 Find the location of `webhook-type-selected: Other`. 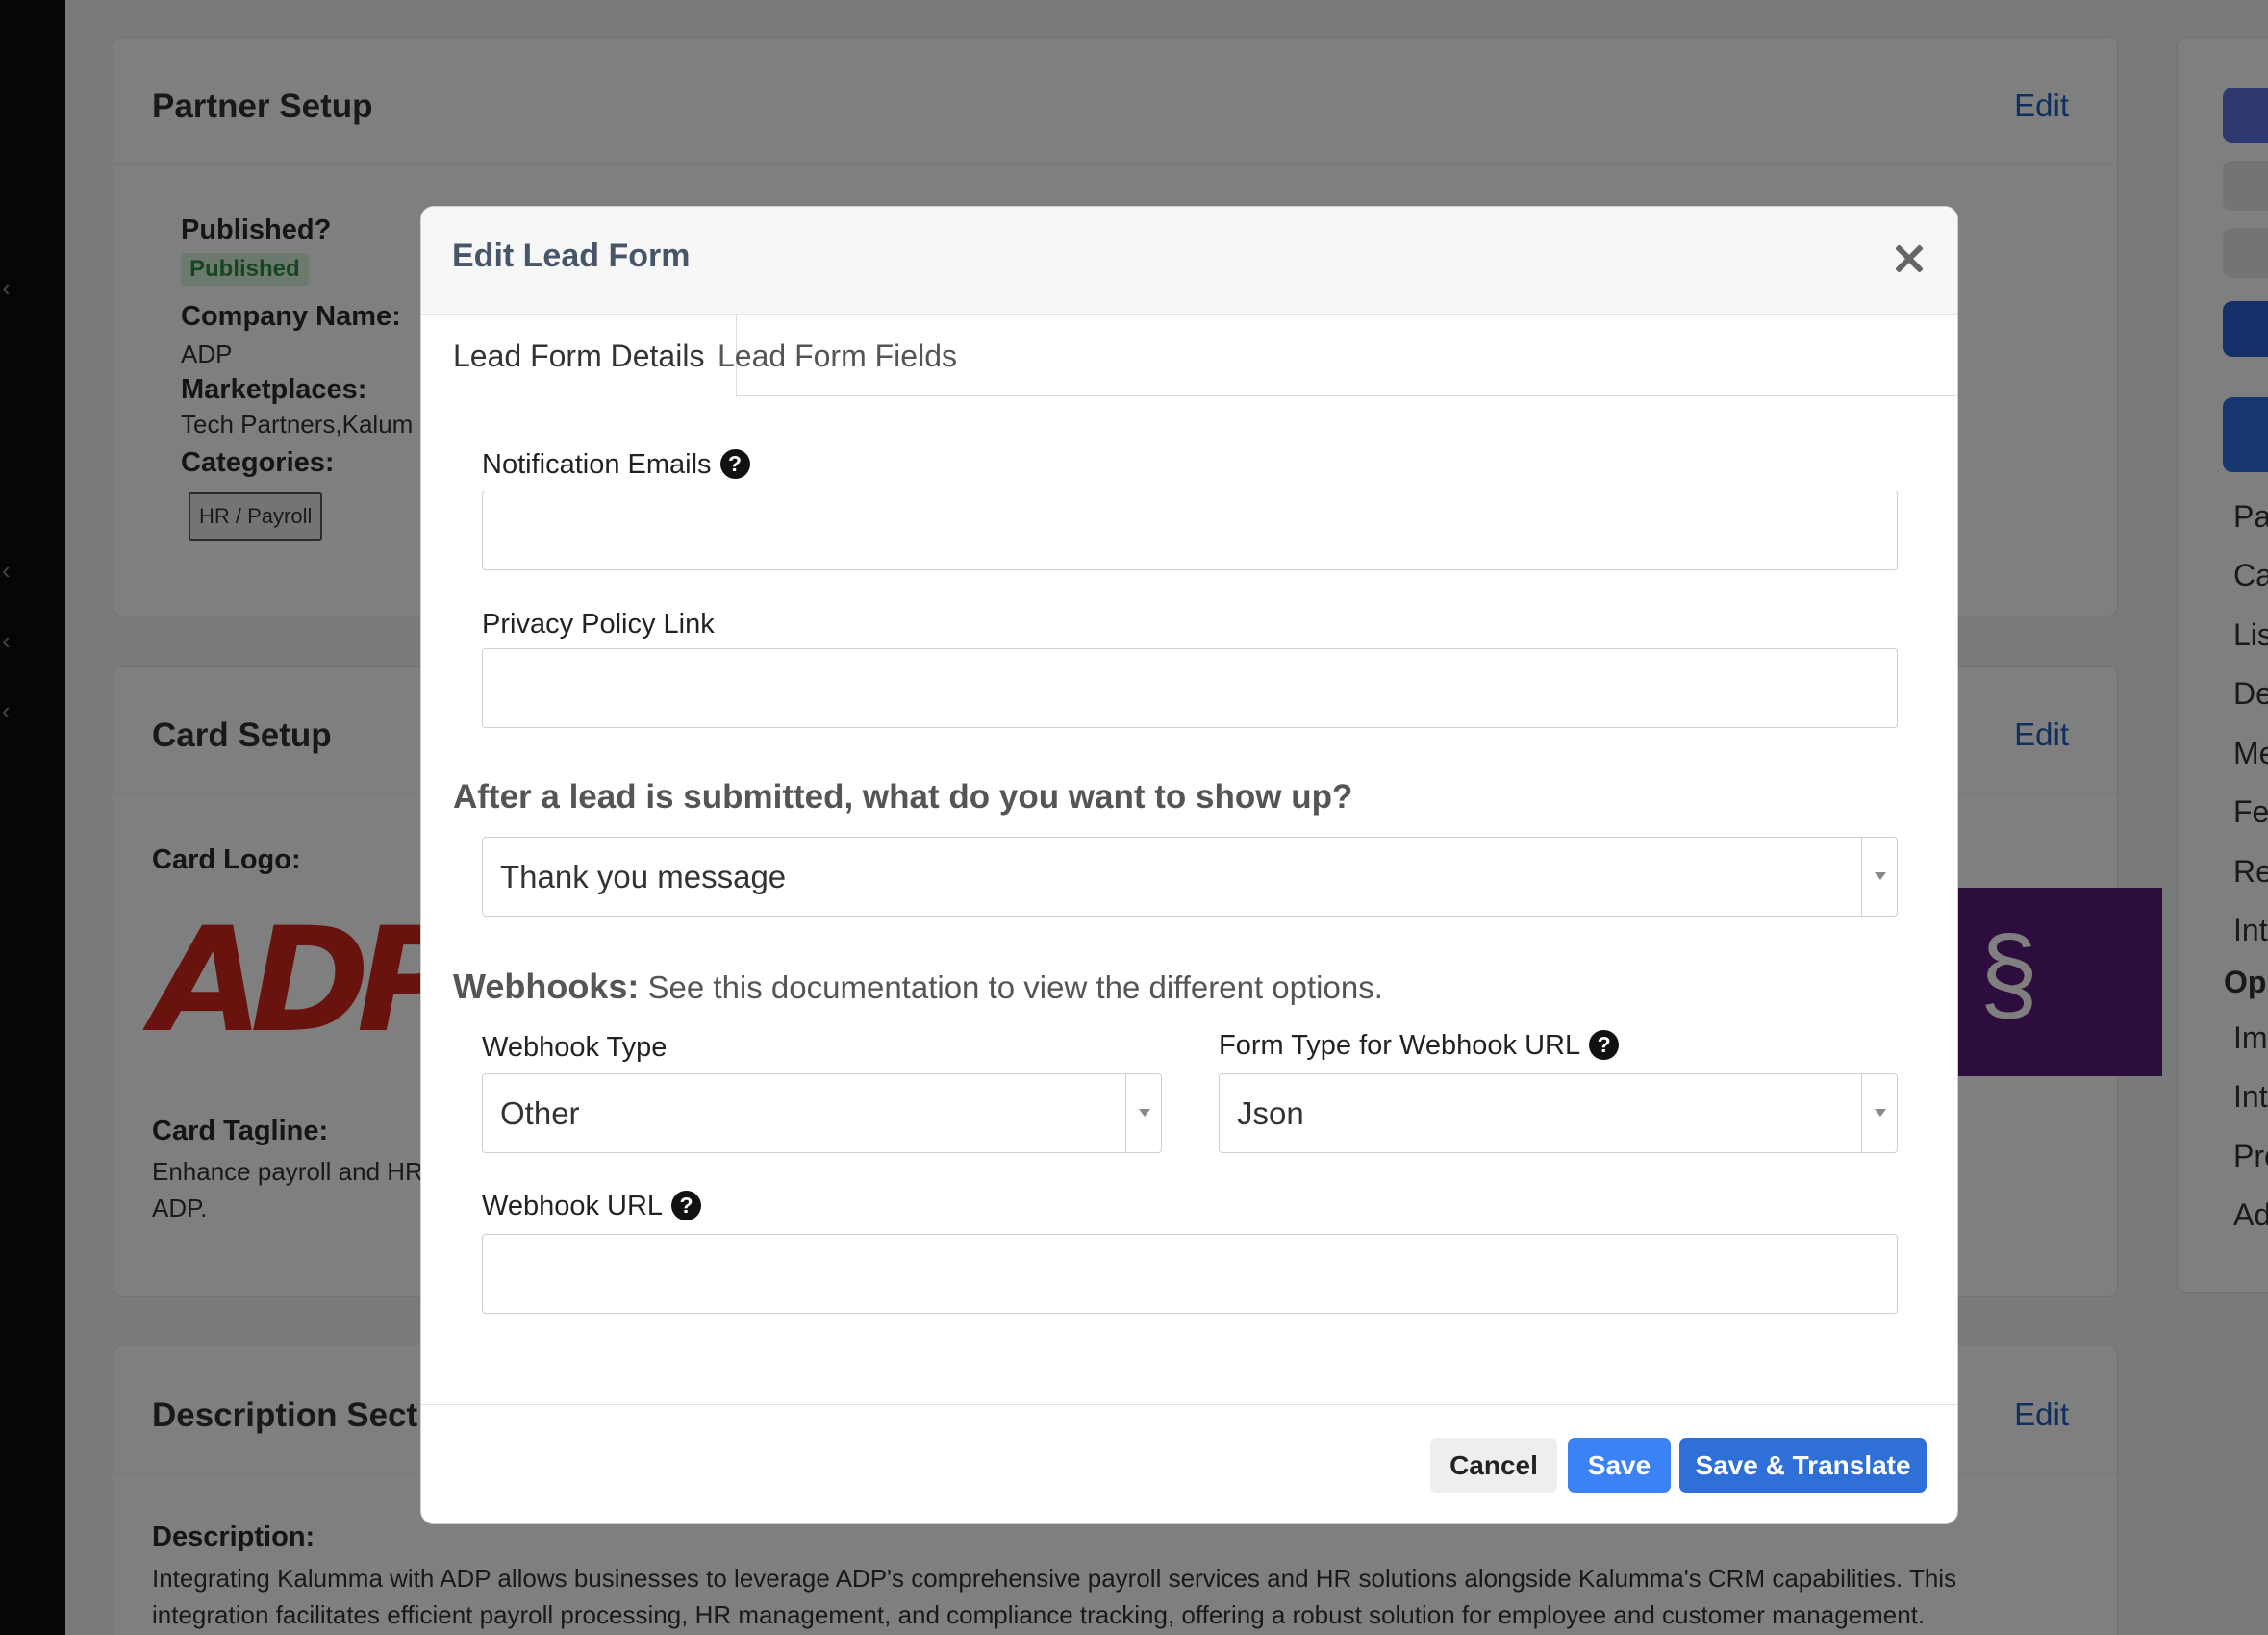

webhook-type-selected: Other is located at coordinates (540, 1113).